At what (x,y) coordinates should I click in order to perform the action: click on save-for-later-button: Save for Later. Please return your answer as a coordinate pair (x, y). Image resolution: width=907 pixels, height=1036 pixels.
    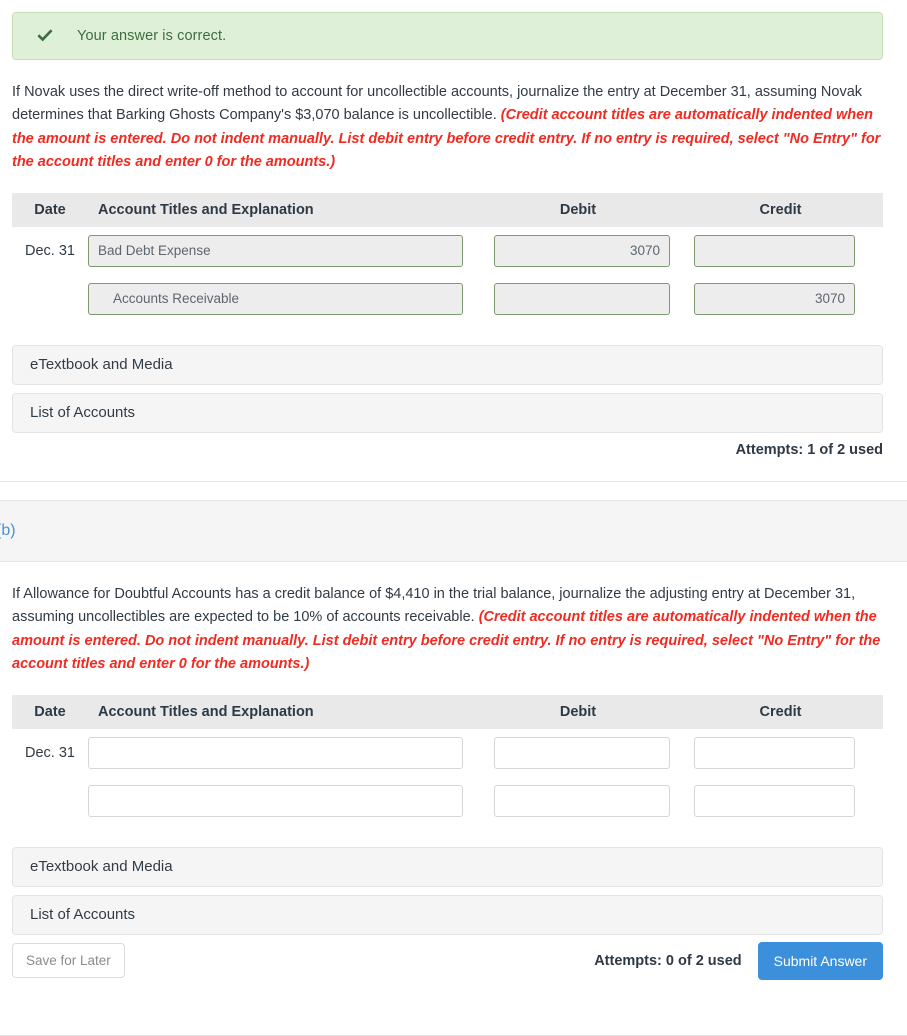
    Looking at the image, I should click on (68, 961).